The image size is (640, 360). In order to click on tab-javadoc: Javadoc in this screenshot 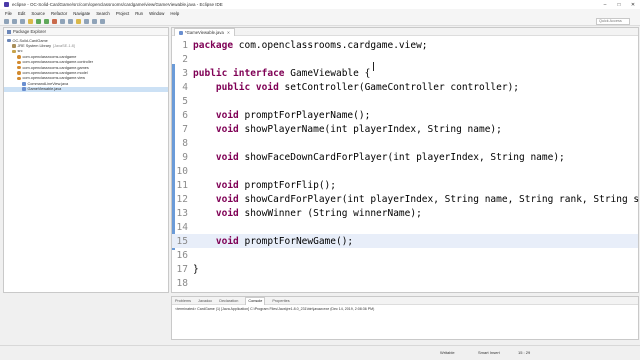, I will do `click(205, 301)`.